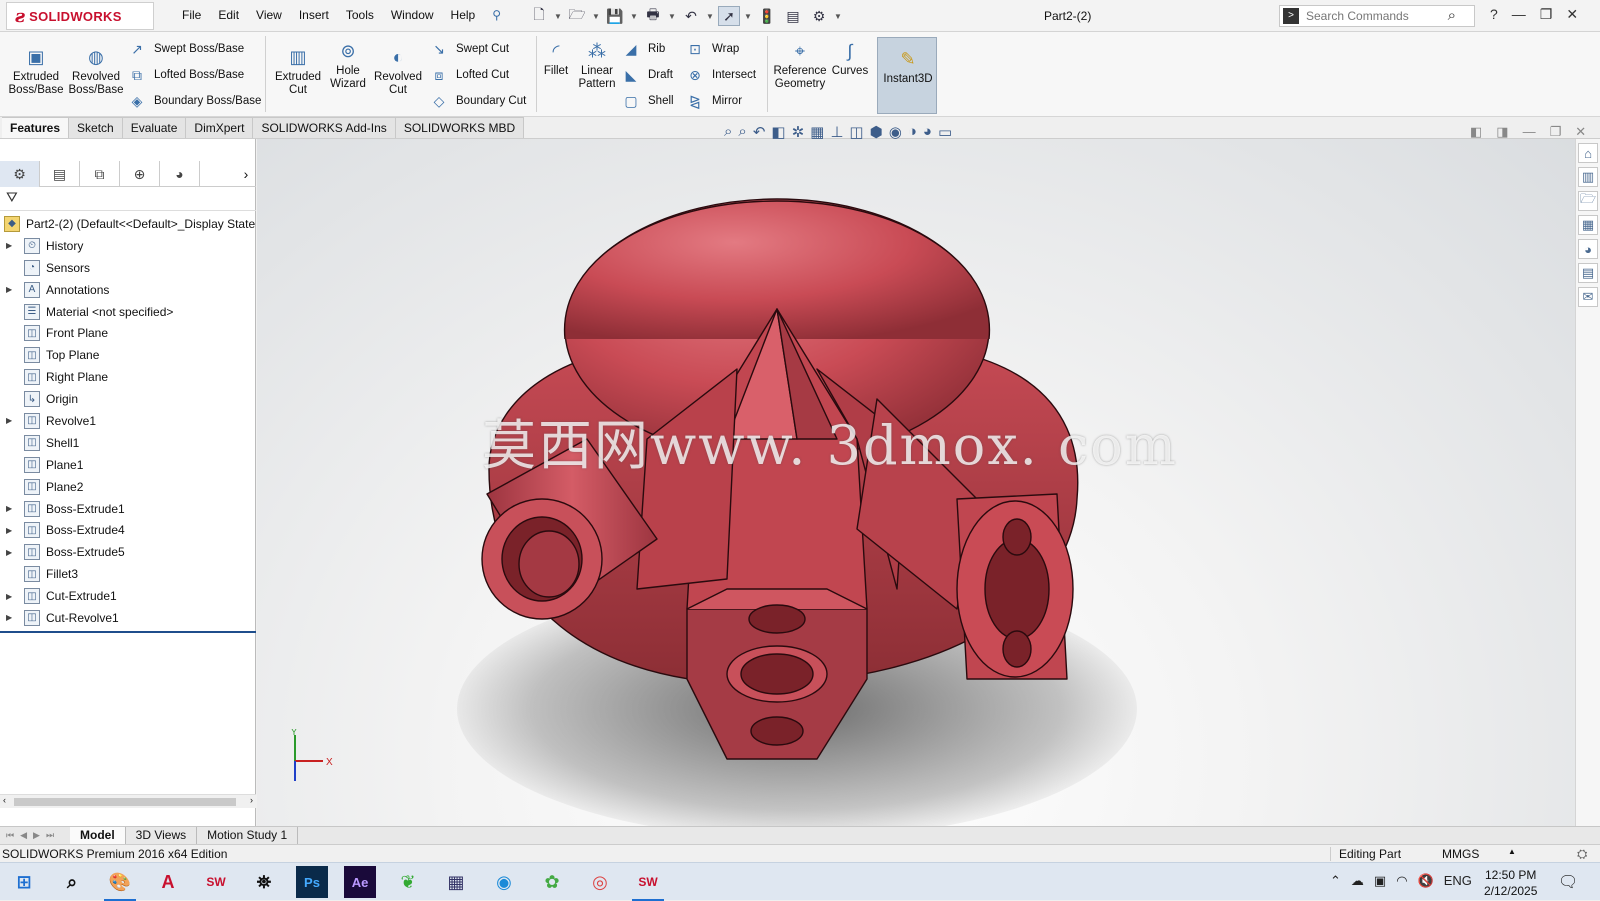 The image size is (1600, 901). Describe the element at coordinates (1357, 881) in the screenshot. I see `onedrive-icon: ☁` at that location.